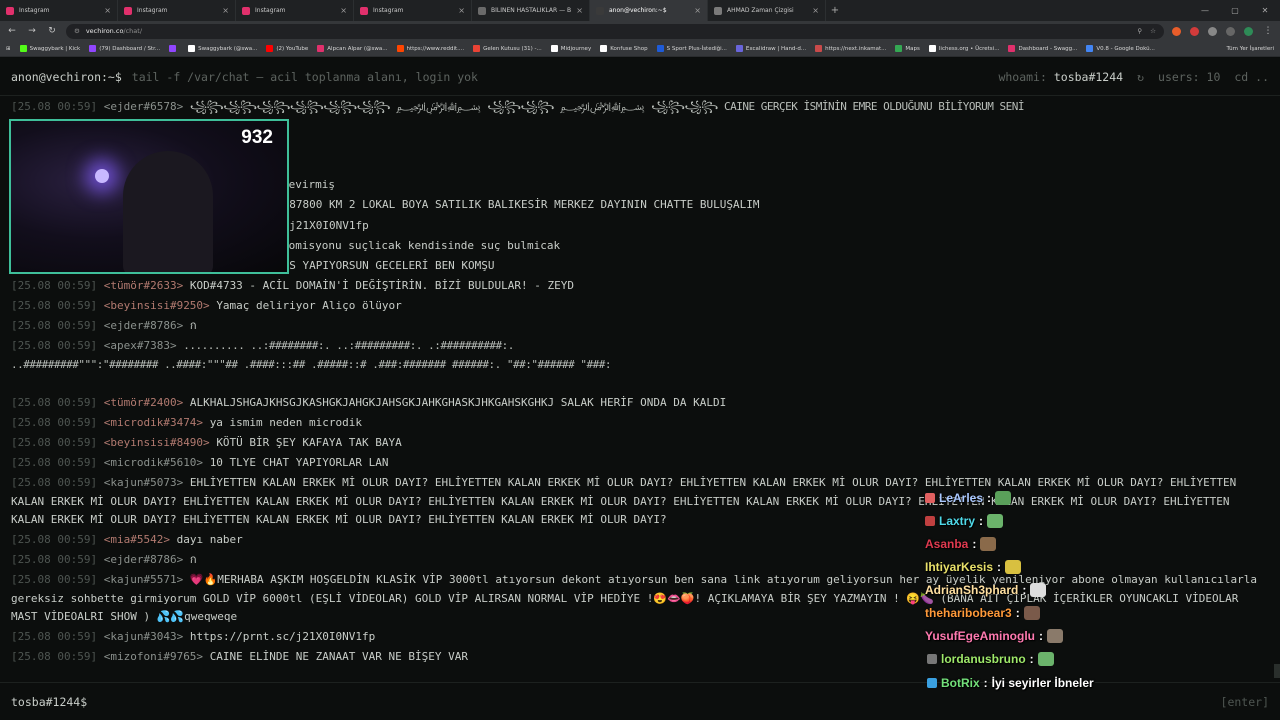 Image resolution: width=1280 pixels, height=720 pixels. I want to click on chat-nick: <beyinsisi#8490>, so click(157, 442).